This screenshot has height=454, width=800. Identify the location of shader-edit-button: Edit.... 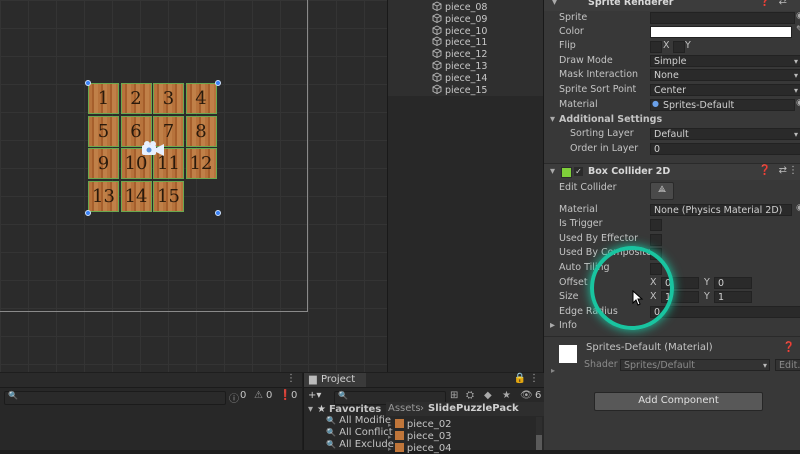
(787, 365).